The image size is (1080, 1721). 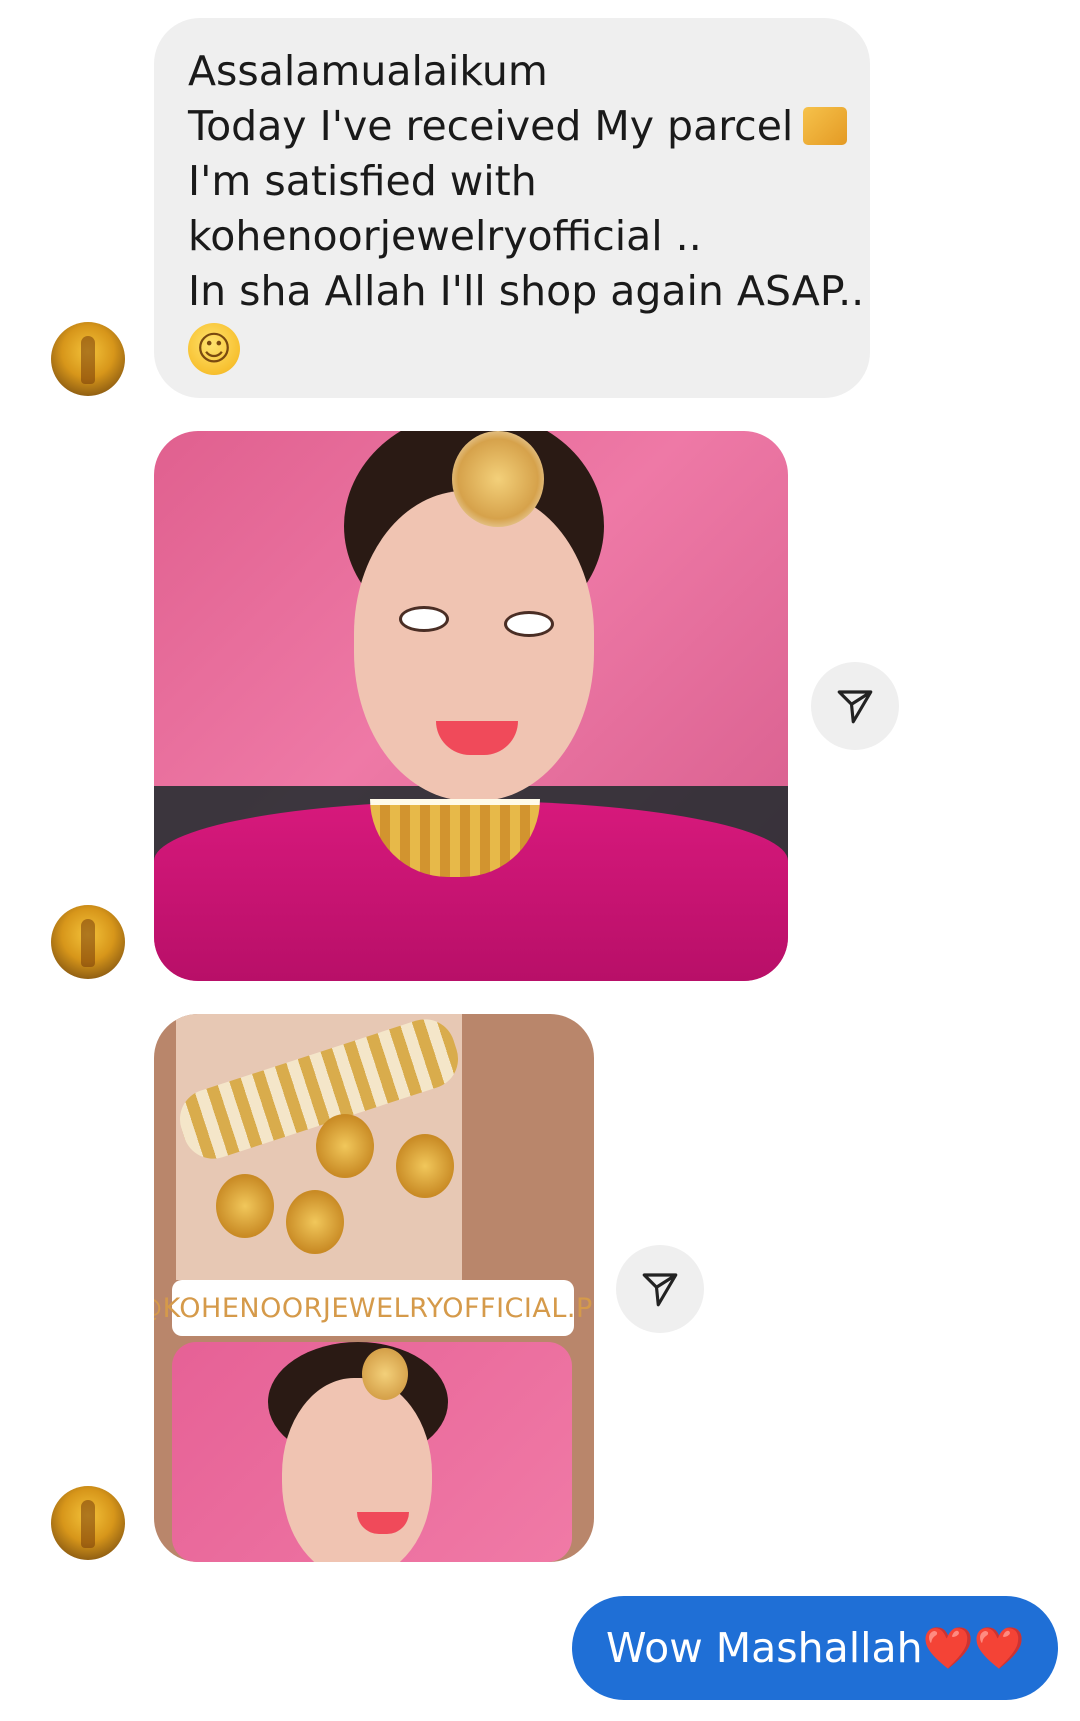 What do you see at coordinates (825, 126) in the screenshot?
I see `package-emoji-icon` at bounding box center [825, 126].